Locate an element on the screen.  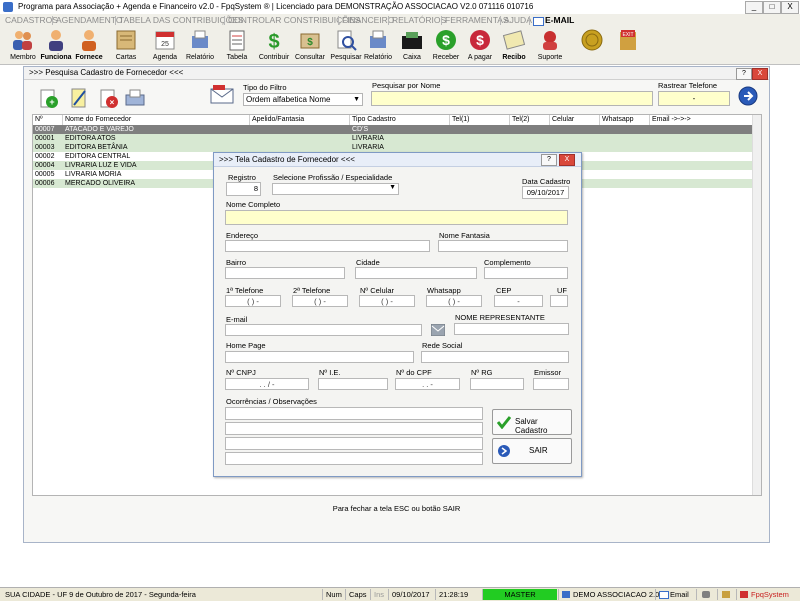
minimize-button: _ is located at coordinates (754, 7).